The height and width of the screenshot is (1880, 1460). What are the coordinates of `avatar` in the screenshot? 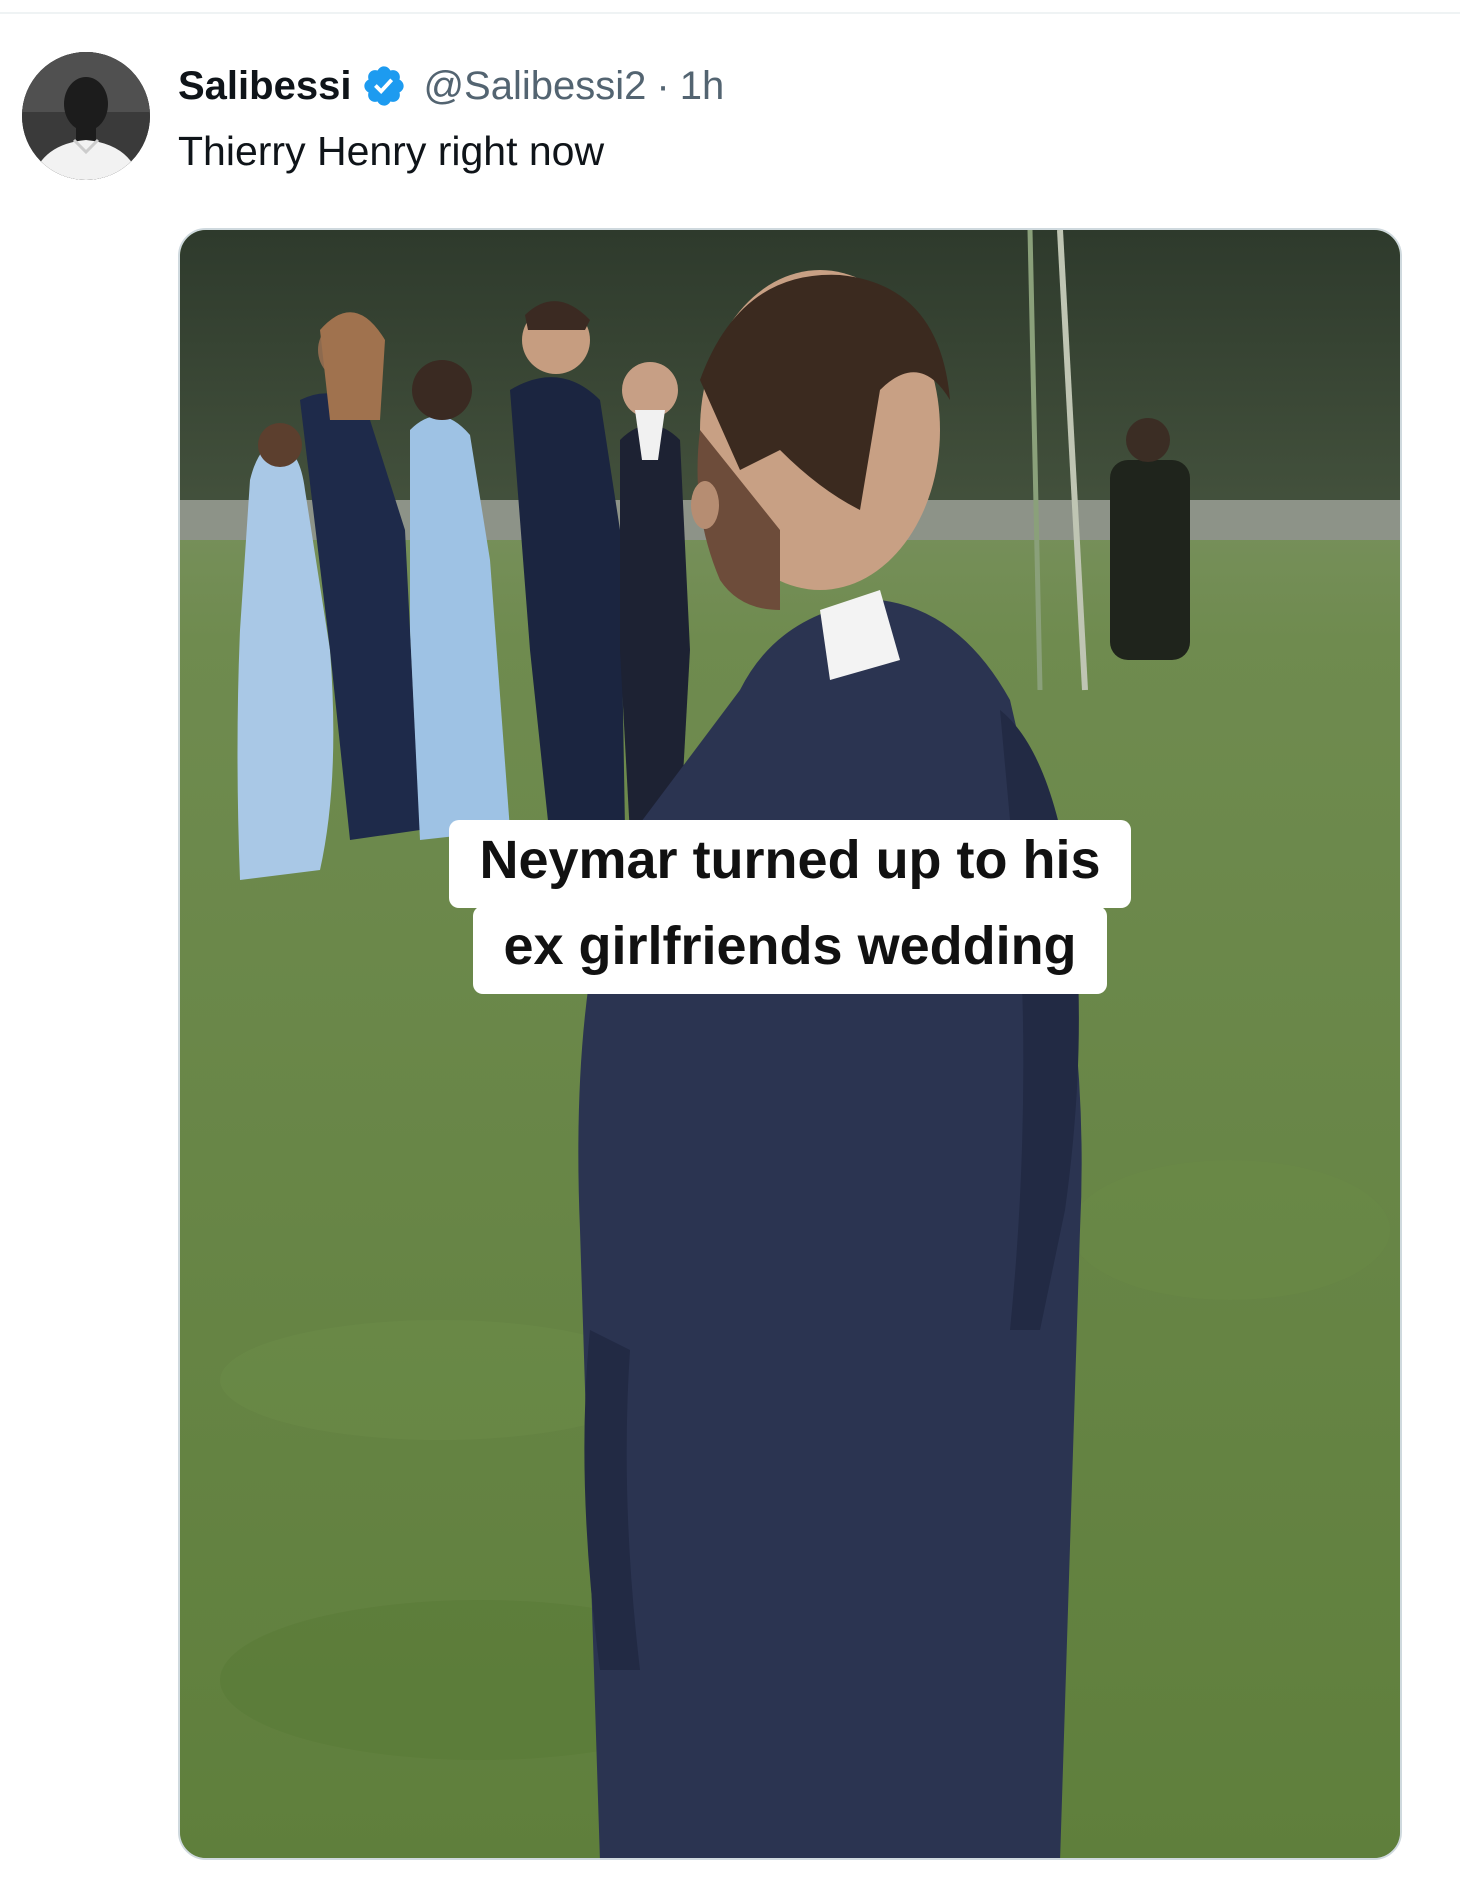 It's located at (86, 116).